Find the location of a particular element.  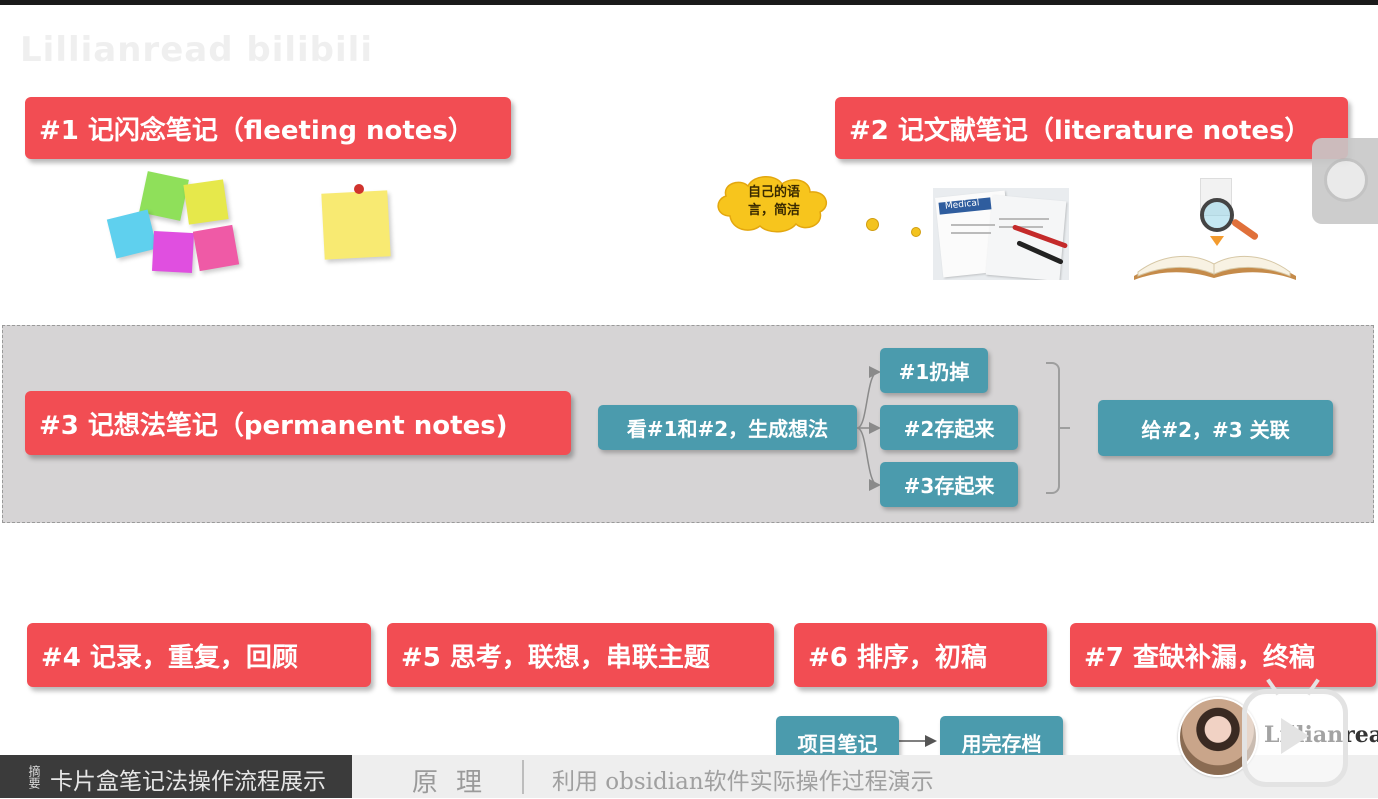

chapter-tab-principle: 原理 is located at coordinates (456, 780).